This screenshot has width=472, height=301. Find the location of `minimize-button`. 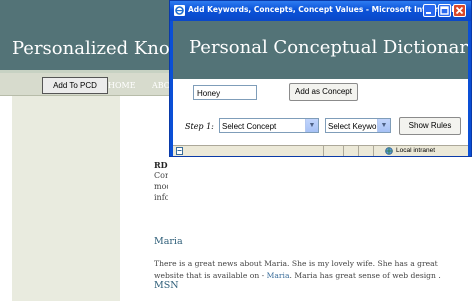

minimize-button is located at coordinates (429, 10).